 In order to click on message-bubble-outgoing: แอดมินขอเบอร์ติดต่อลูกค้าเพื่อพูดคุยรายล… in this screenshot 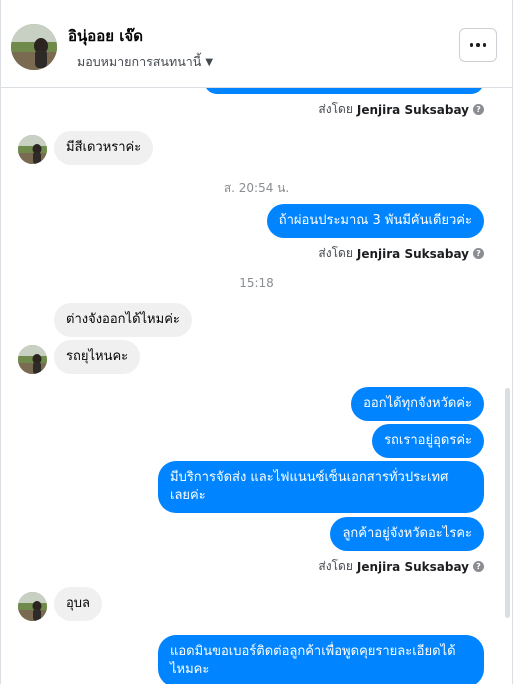, I will do `click(321, 659)`.